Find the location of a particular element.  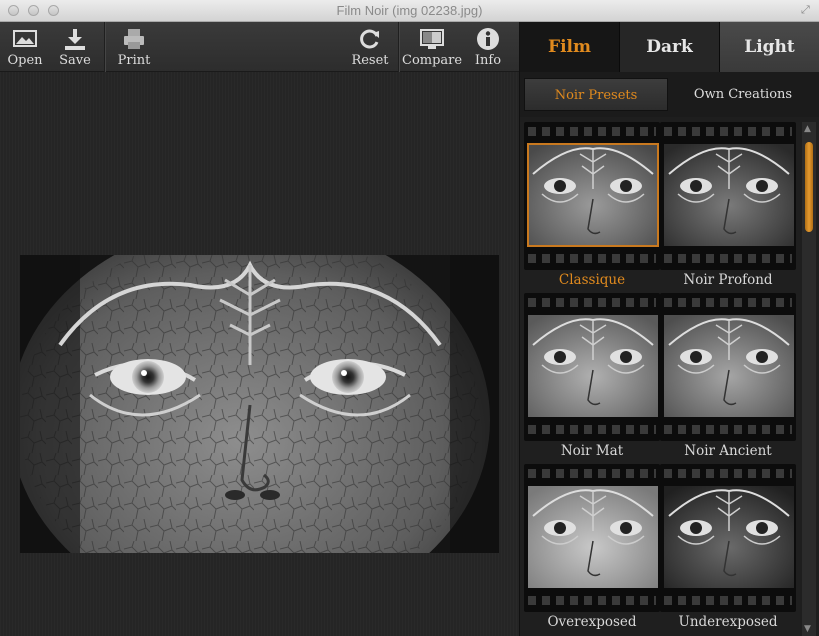

preset-item: Overexposed is located at coordinates (592, 549).